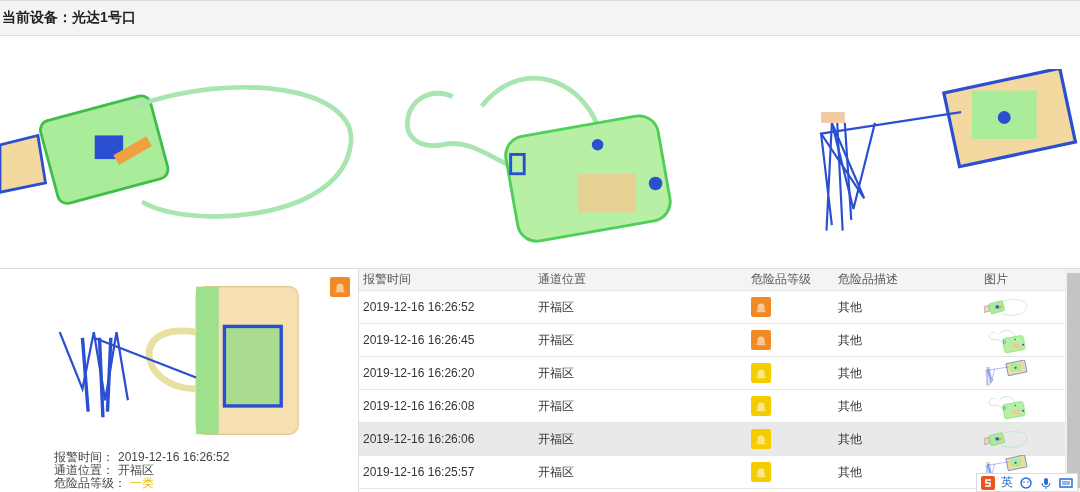 This screenshot has height=492, width=1080. Describe the element at coordinates (419, 406) in the screenshot. I see `table-cell: 2019-12-16 16:26:08` at that location.